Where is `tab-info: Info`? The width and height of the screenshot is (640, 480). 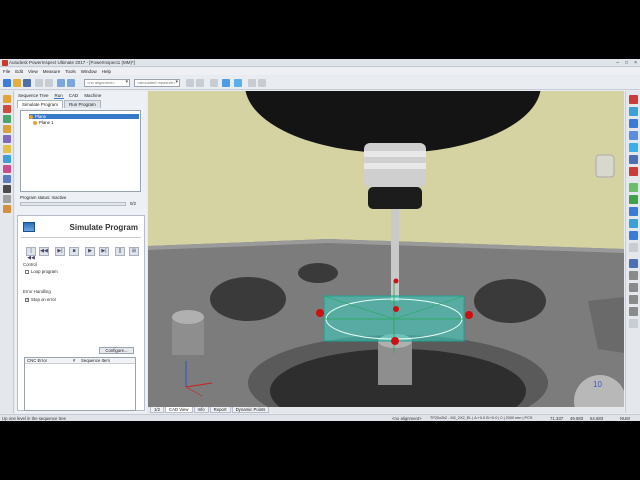 tab-info: Info is located at coordinates (201, 410).